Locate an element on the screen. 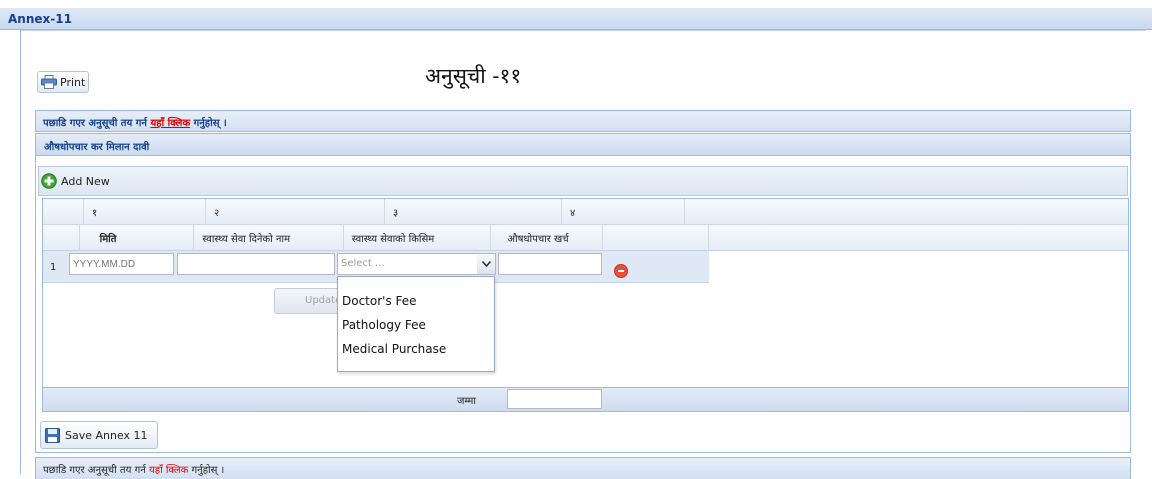  save-annex-button: Save Annex 11 is located at coordinates (99, 435).